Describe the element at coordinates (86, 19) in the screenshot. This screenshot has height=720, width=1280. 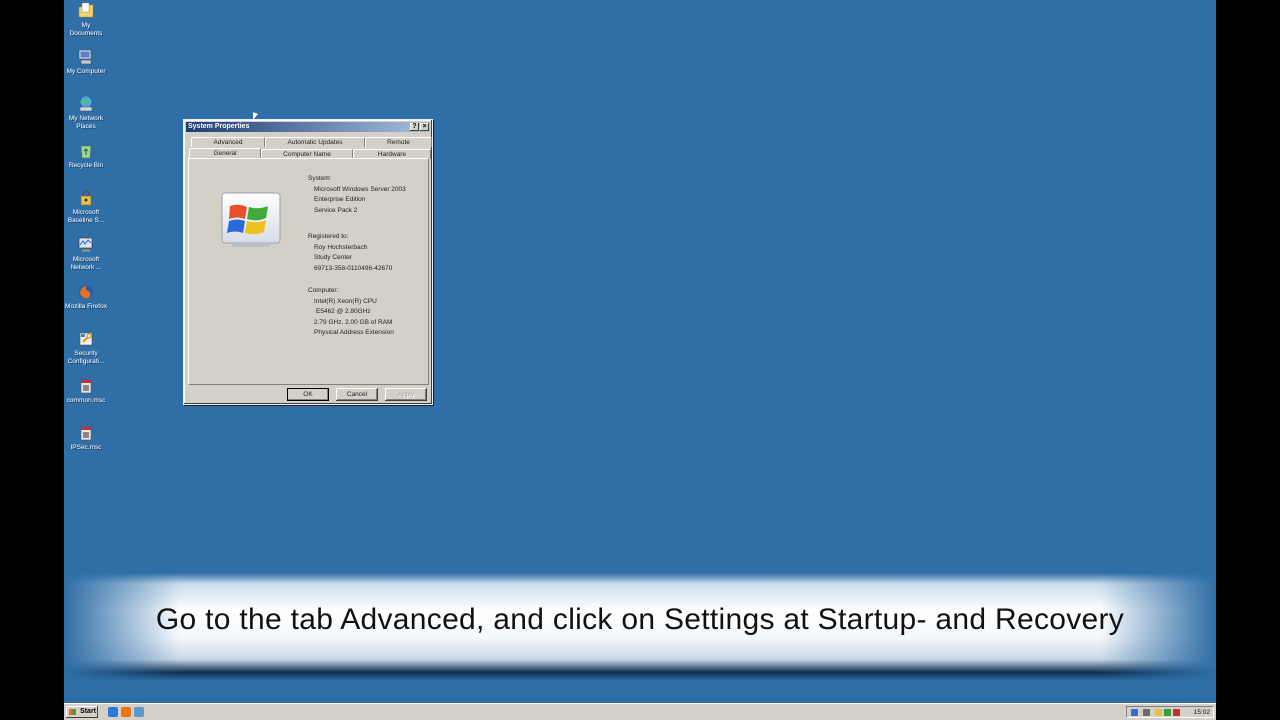
I see `desktop-icon-my-documents: My Documents` at that location.